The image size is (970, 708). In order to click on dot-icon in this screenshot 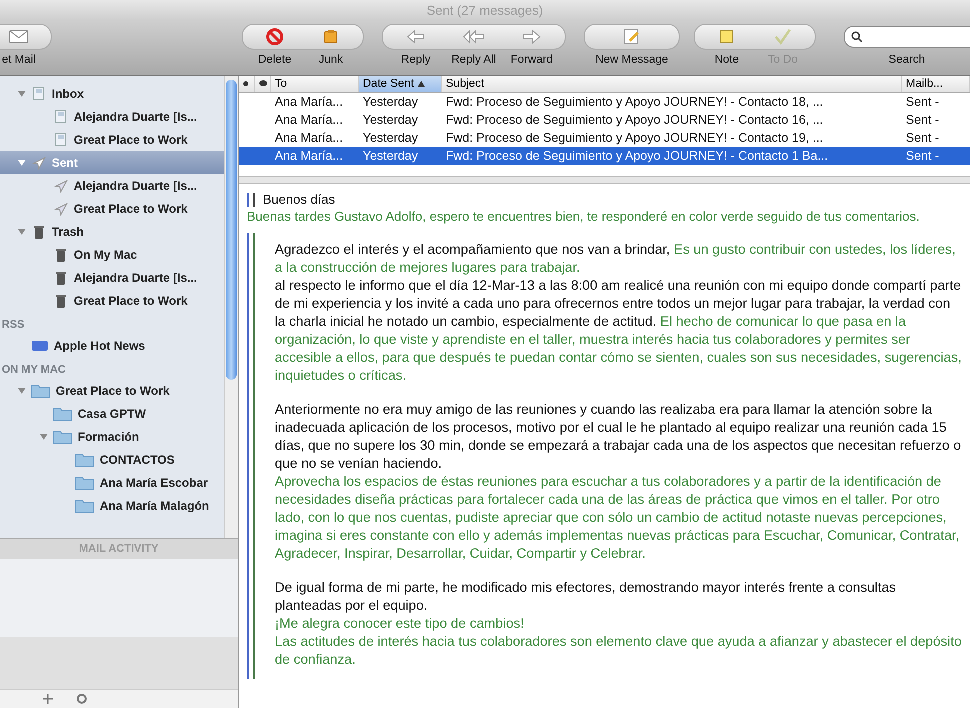, I will do `click(246, 84)`.